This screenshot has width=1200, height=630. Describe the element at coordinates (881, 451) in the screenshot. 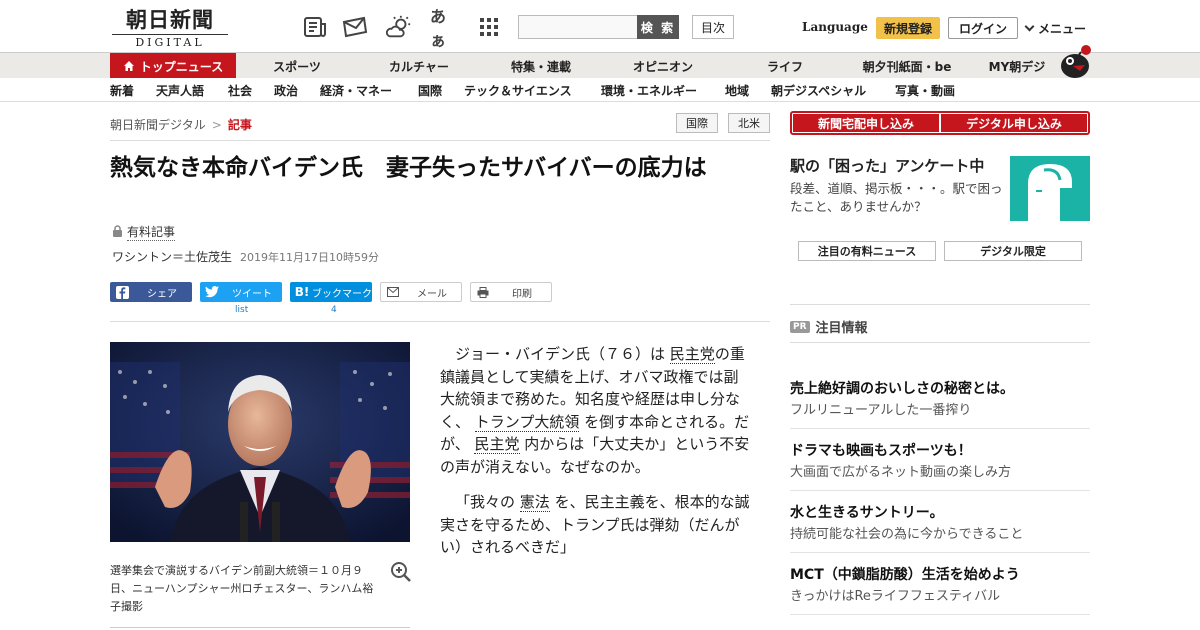

I see `ad-title: ドラマも映画もスポーツも！` at that location.